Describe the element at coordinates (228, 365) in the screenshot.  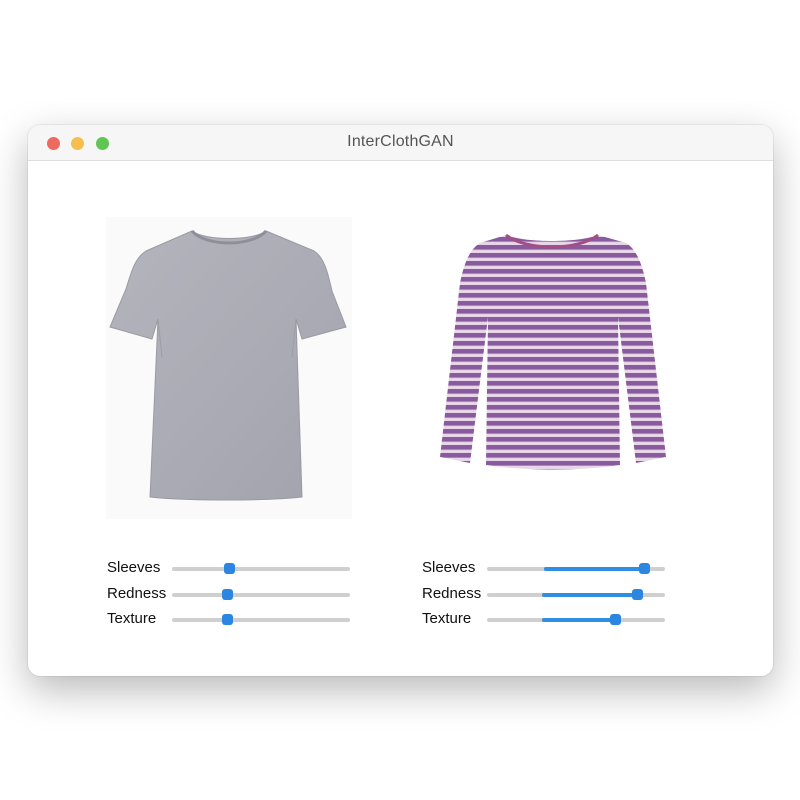
I see `tshirt-gray-icon` at that location.